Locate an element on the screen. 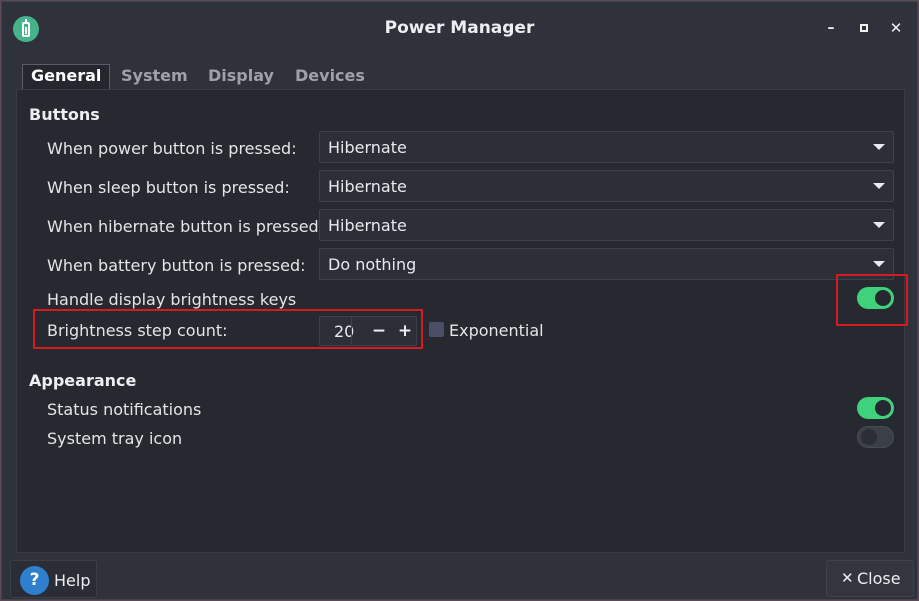 This screenshot has width=919, height=601. maximize-icon is located at coordinates (864, 28).